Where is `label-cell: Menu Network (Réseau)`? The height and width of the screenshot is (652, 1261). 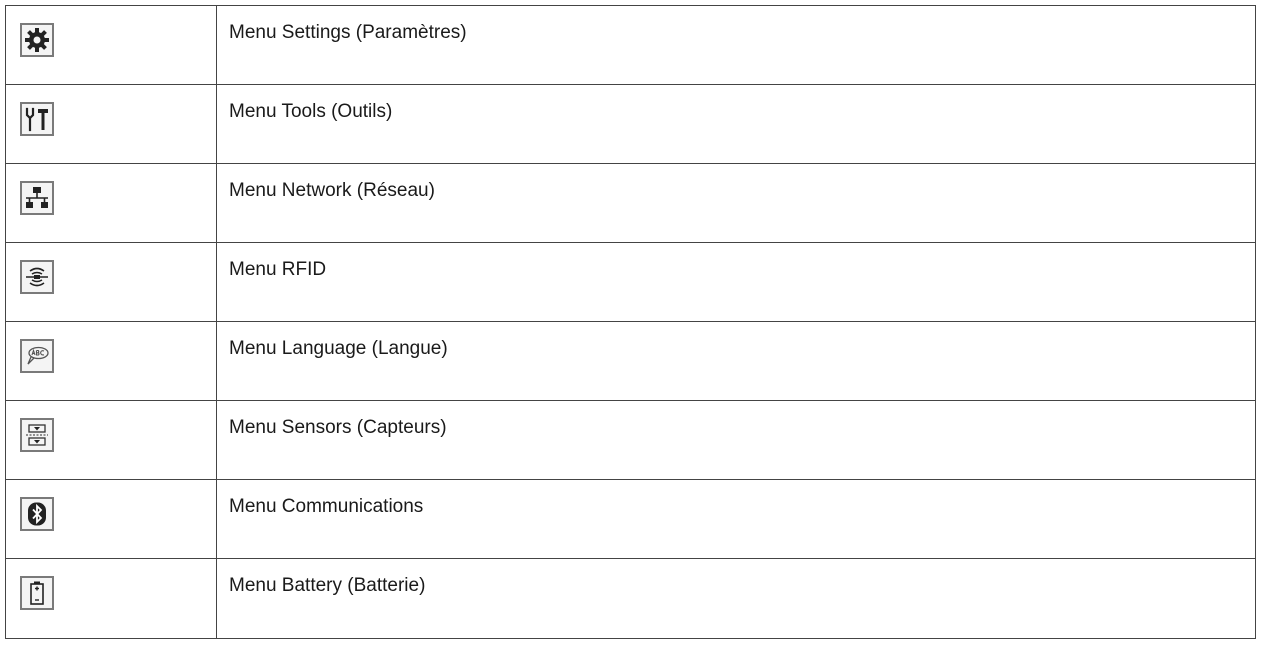
label-cell: Menu Network (Réseau) is located at coordinates (736, 203).